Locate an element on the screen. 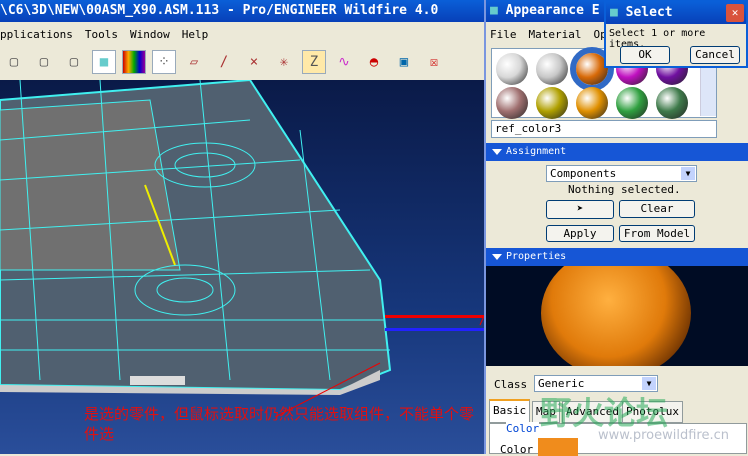  shading-icon: ■ is located at coordinates (104, 62).